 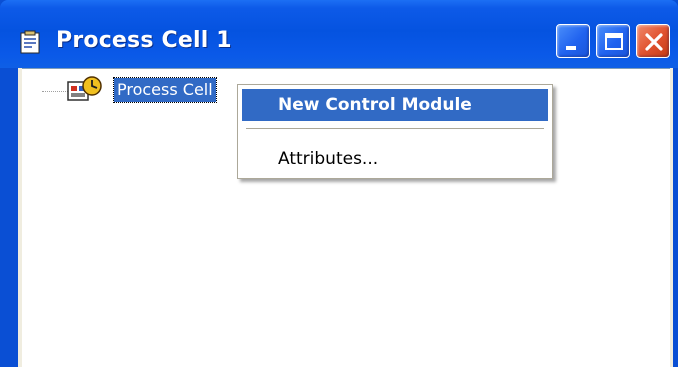 What do you see at coordinates (30, 42) in the screenshot?
I see `document-clipboard-icon` at bounding box center [30, 42].